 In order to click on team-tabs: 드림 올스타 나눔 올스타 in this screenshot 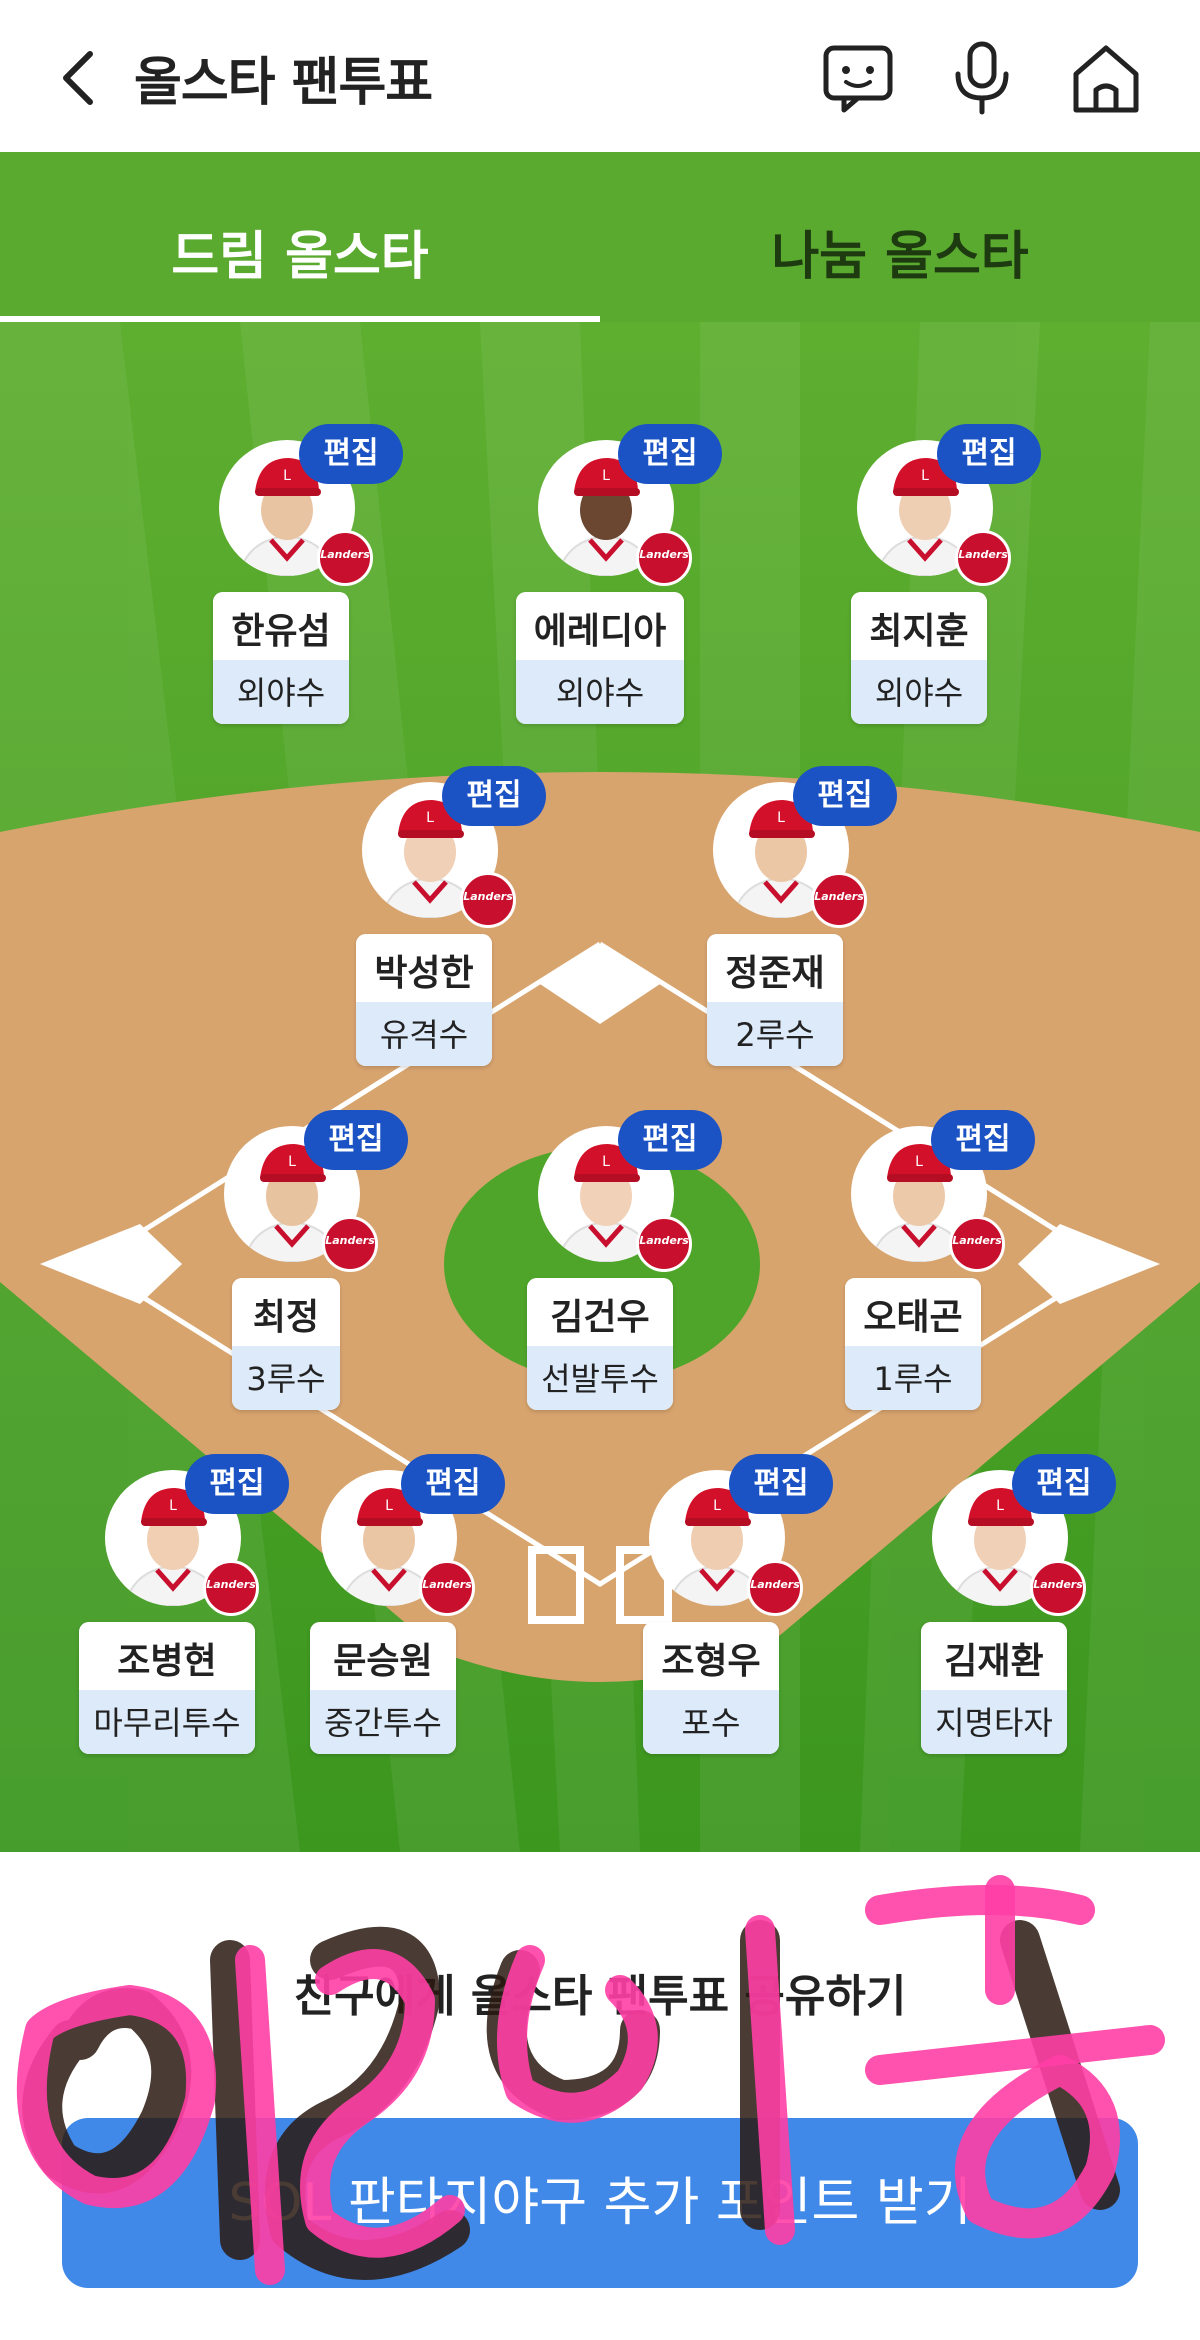, I will do `click(600, 237)`.